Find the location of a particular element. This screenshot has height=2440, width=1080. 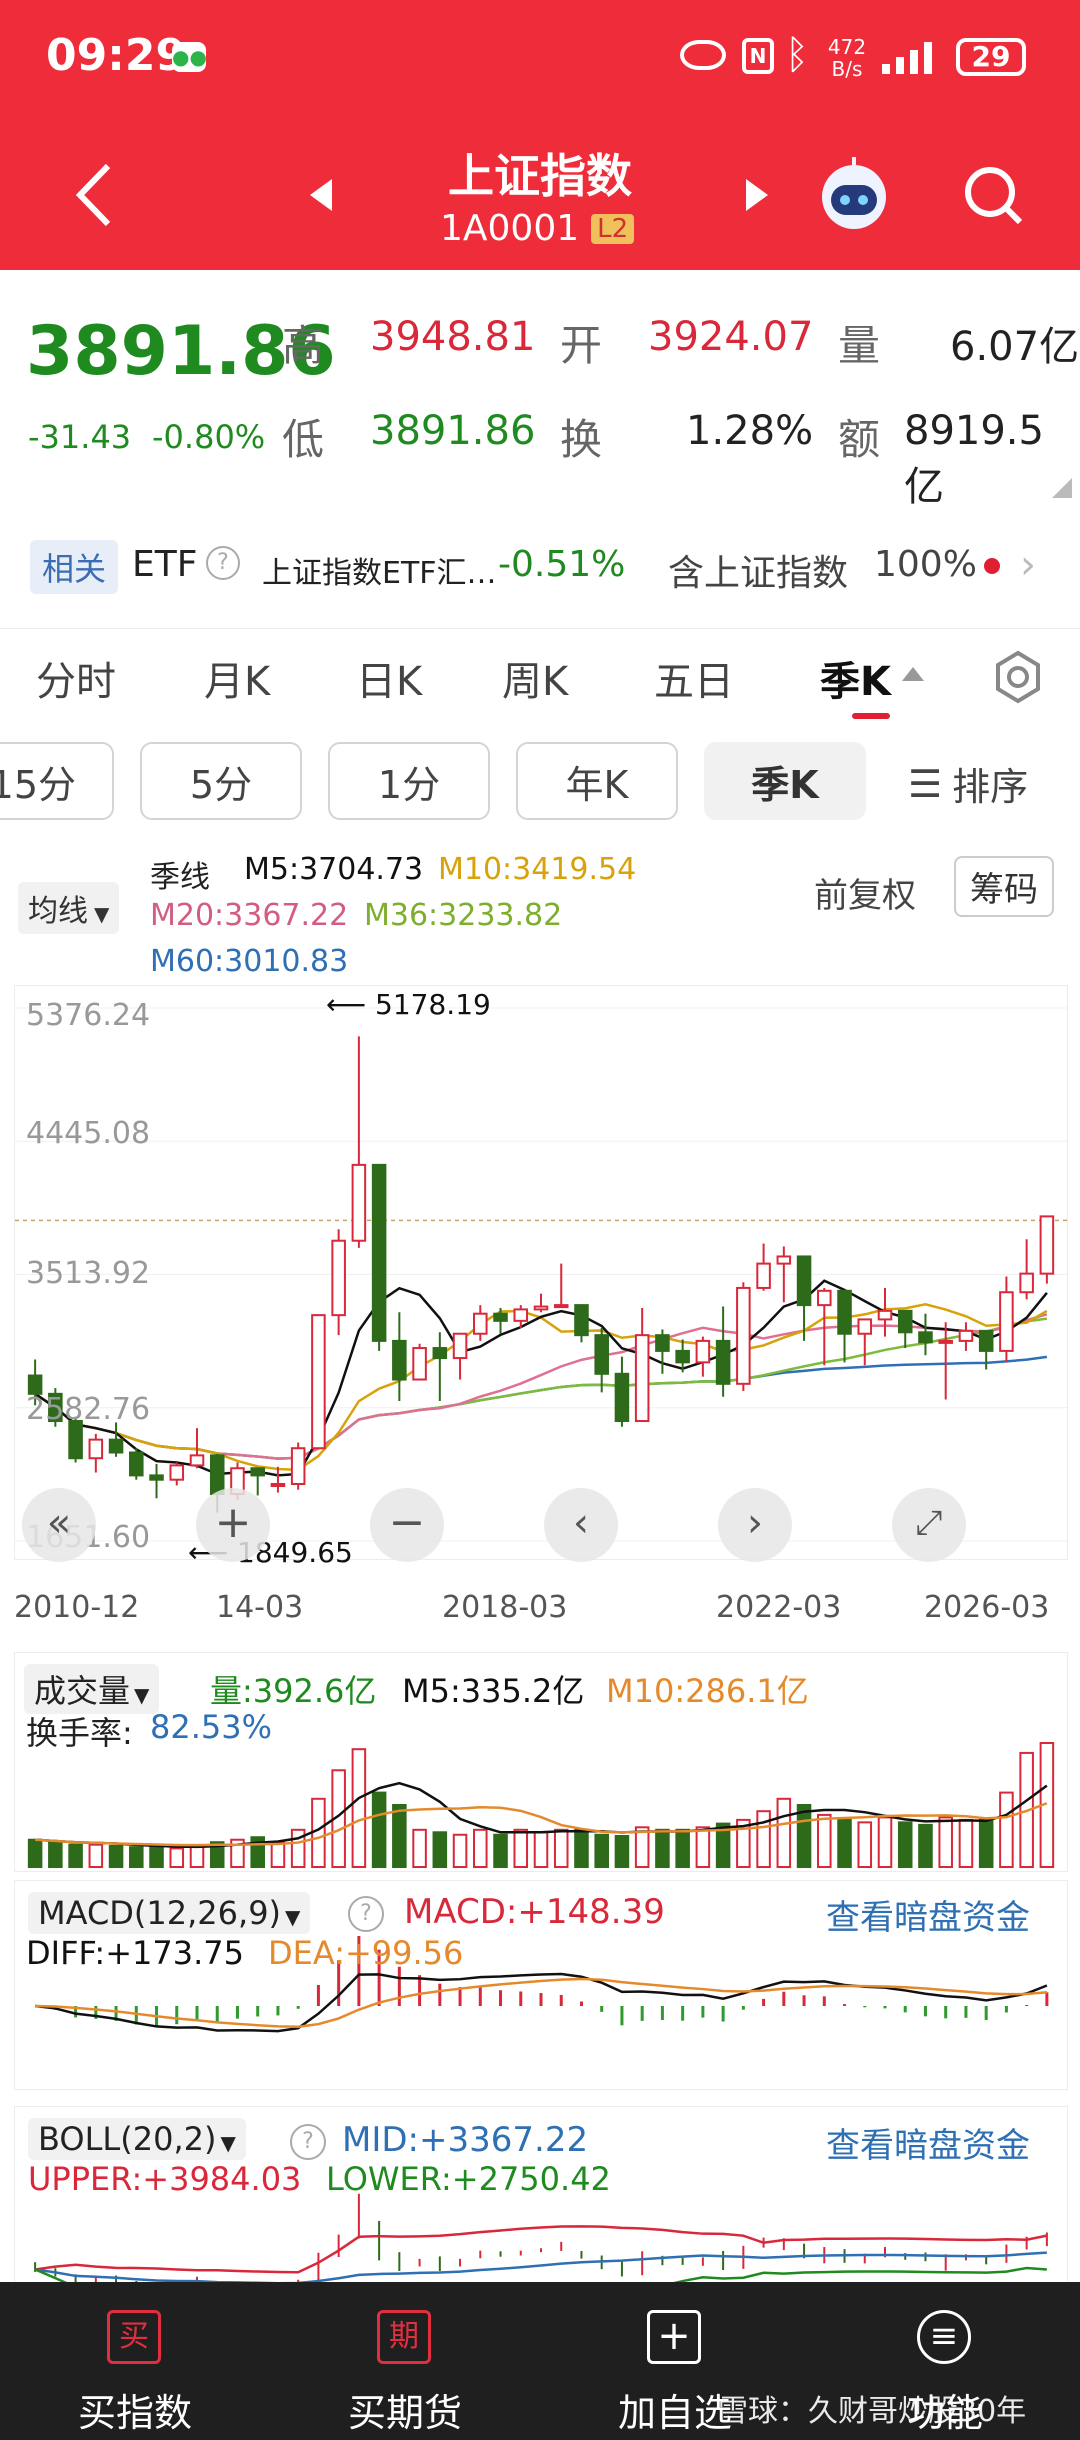

chips-button: 筹码 is located at coordinates (1004, 886).